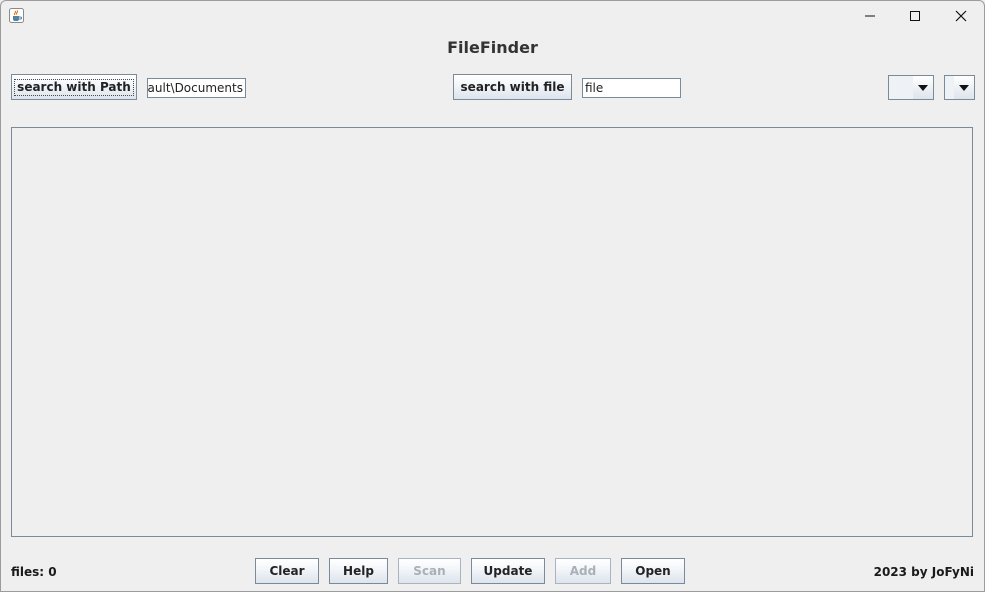 The height and width of the screenshot is (592, 985). What do you see at coordinates (923, 572) in the screenshot?
I see `credit-label: 2023 by JoFyNi` at bounding box center [923, 572].